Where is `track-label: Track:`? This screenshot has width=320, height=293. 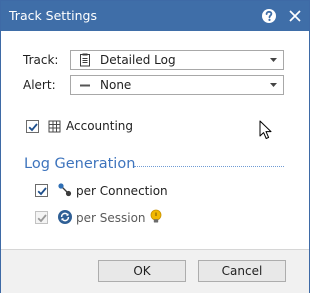
track-label: Track: is located at coordinates (41, 60).